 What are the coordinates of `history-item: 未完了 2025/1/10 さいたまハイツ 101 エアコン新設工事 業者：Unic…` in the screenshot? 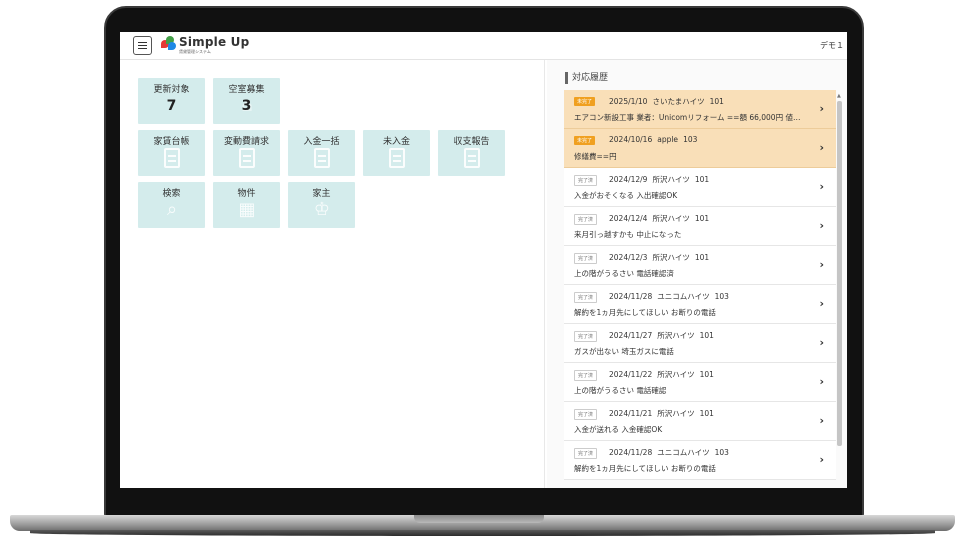 It's located at (700, 109).